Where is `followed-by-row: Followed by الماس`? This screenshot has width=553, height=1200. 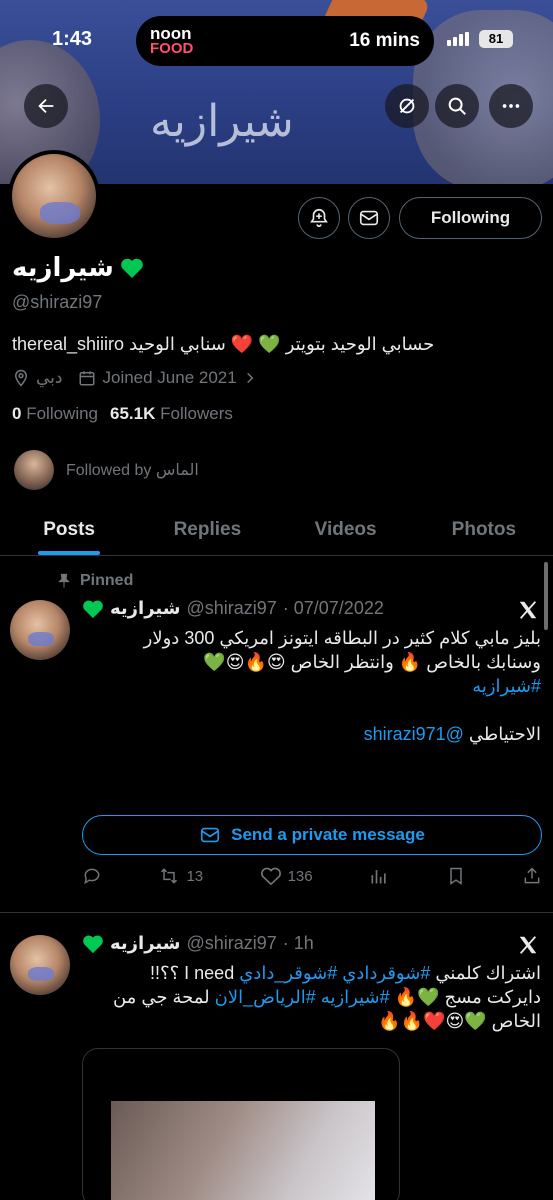
followed-by-row: Followed by الماس is located at coordinates (106, 470).